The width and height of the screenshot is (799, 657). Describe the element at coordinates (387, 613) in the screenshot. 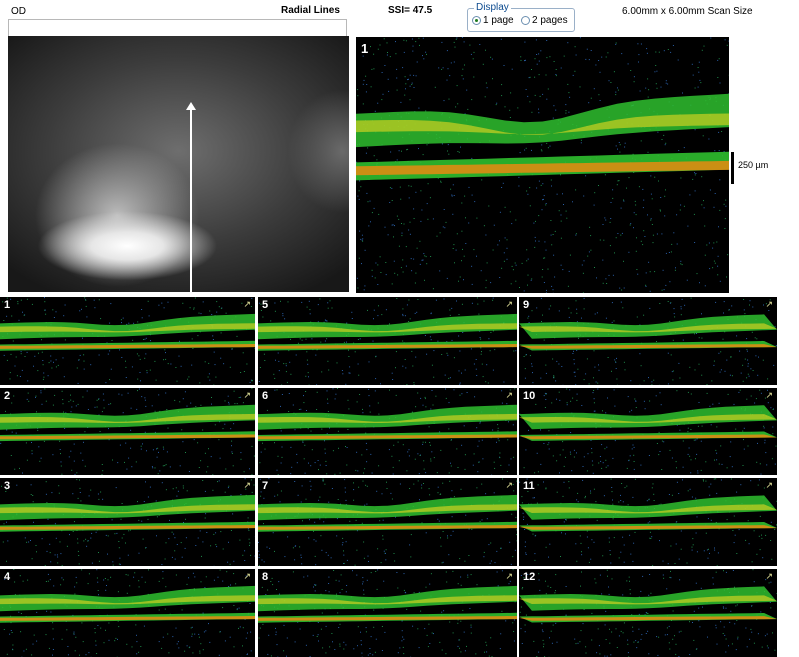

I see `oct-bscan-thumbnail: 8 ↗` at that location.